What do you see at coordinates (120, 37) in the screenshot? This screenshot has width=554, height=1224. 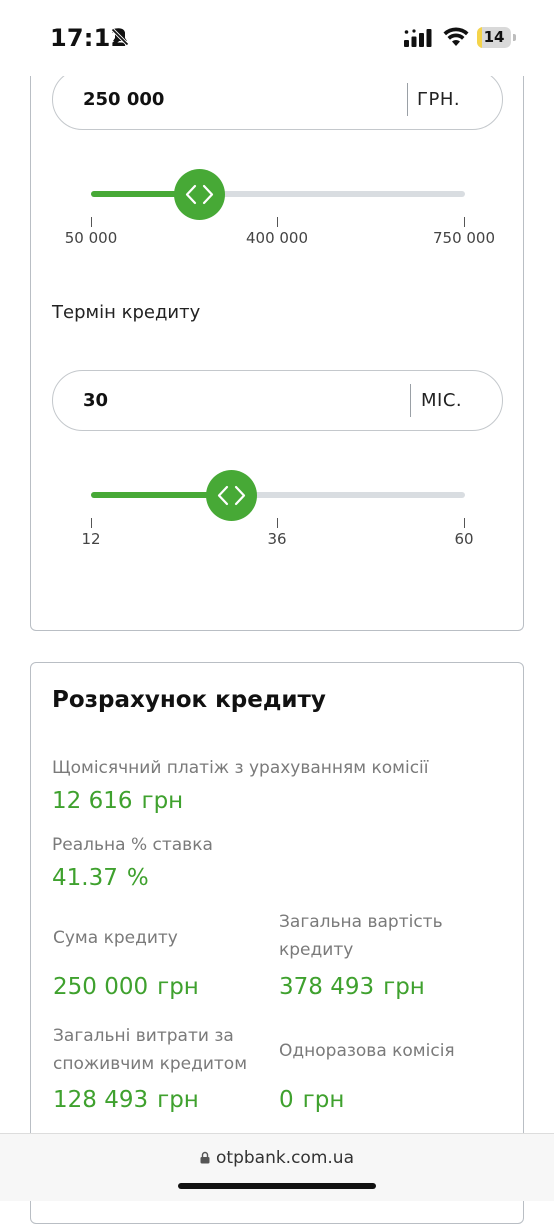 I see `bell-slash-icon` at bounding box center [120, 37].